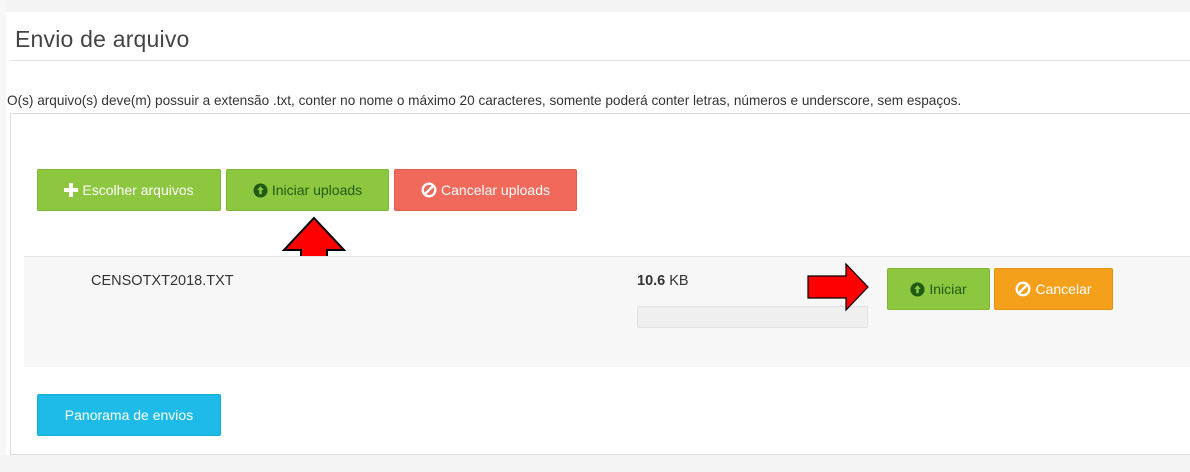  I want to click on file-start-label: Iniciar, so click(948, 289).